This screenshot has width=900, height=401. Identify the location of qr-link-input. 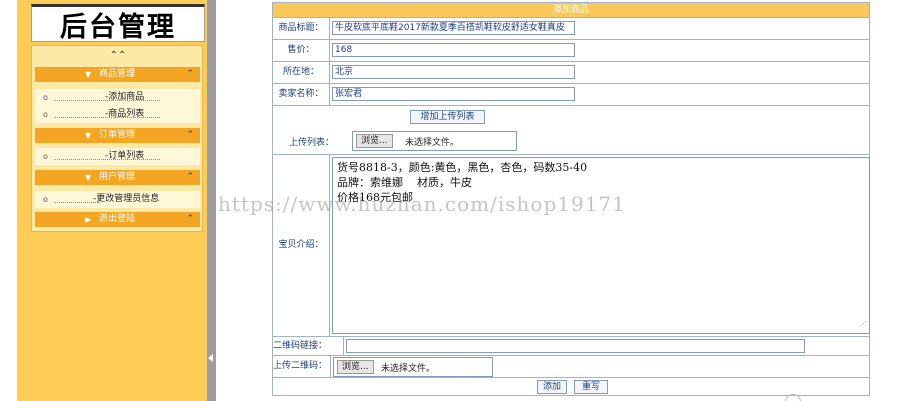
(575, 346).